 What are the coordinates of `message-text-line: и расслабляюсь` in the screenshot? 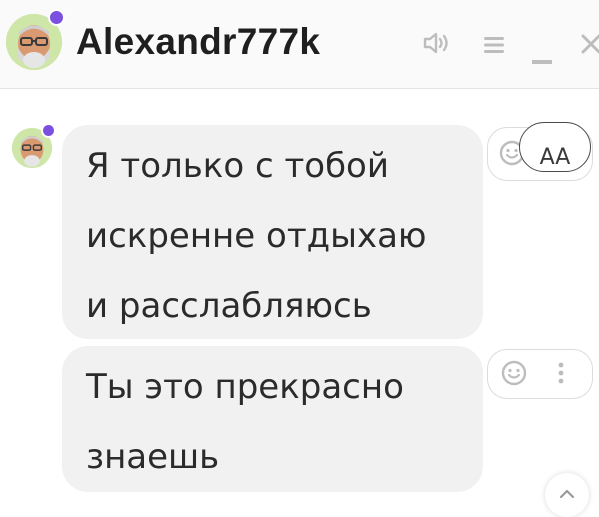 It's located at (229, 306).